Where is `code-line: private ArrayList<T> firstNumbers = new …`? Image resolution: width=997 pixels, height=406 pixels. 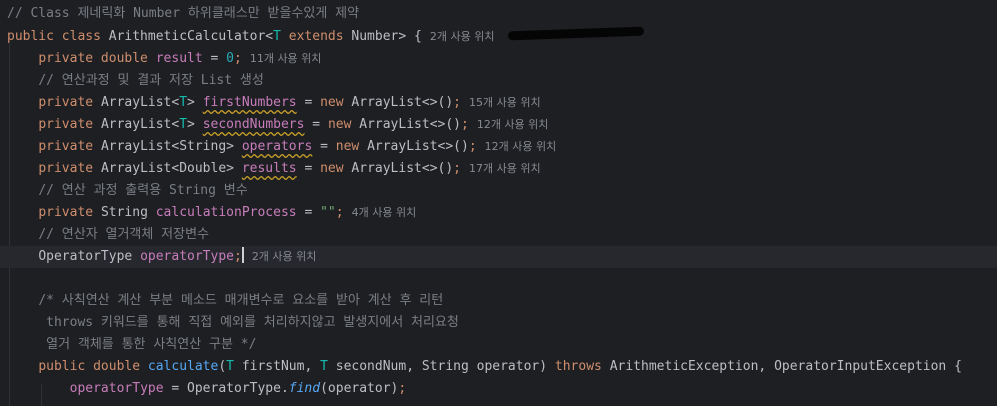
code-line: private ArrayList<T> firstNumbers = new … is located at coordinates (498, 103).